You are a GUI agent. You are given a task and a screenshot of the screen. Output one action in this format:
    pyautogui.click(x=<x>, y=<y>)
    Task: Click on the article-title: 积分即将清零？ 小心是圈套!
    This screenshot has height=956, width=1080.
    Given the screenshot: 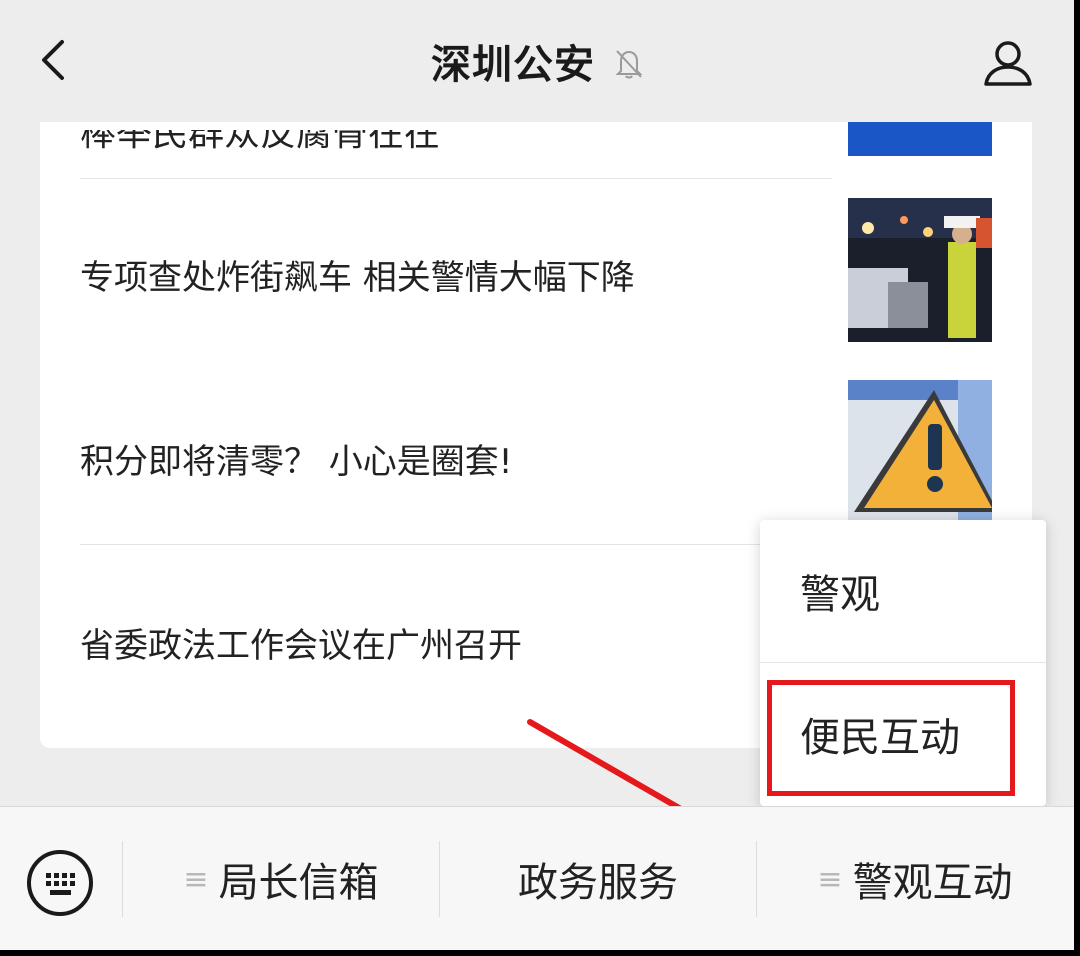 What is the action you would take?
    pyautogui.click(x=296, y=458)
    